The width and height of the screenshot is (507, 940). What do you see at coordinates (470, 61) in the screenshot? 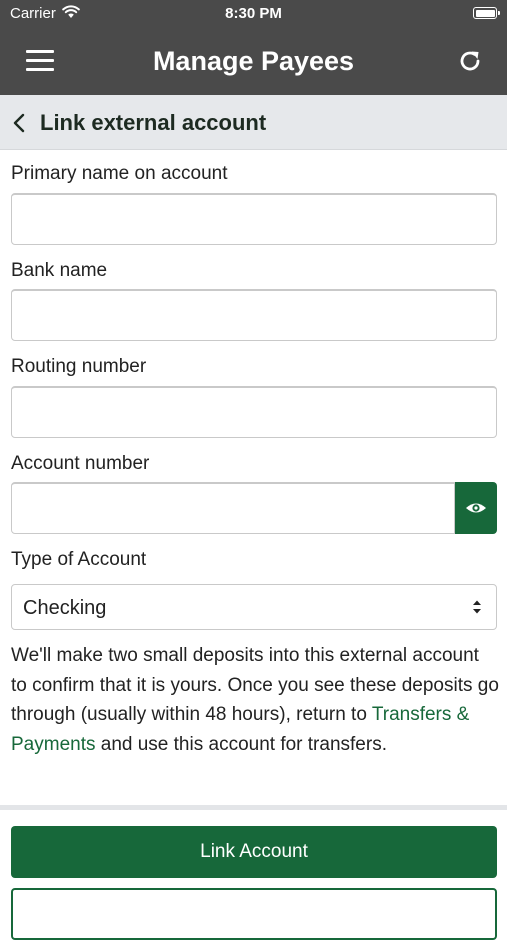
I see `refresh-icon` at bounding box center [470, 61].